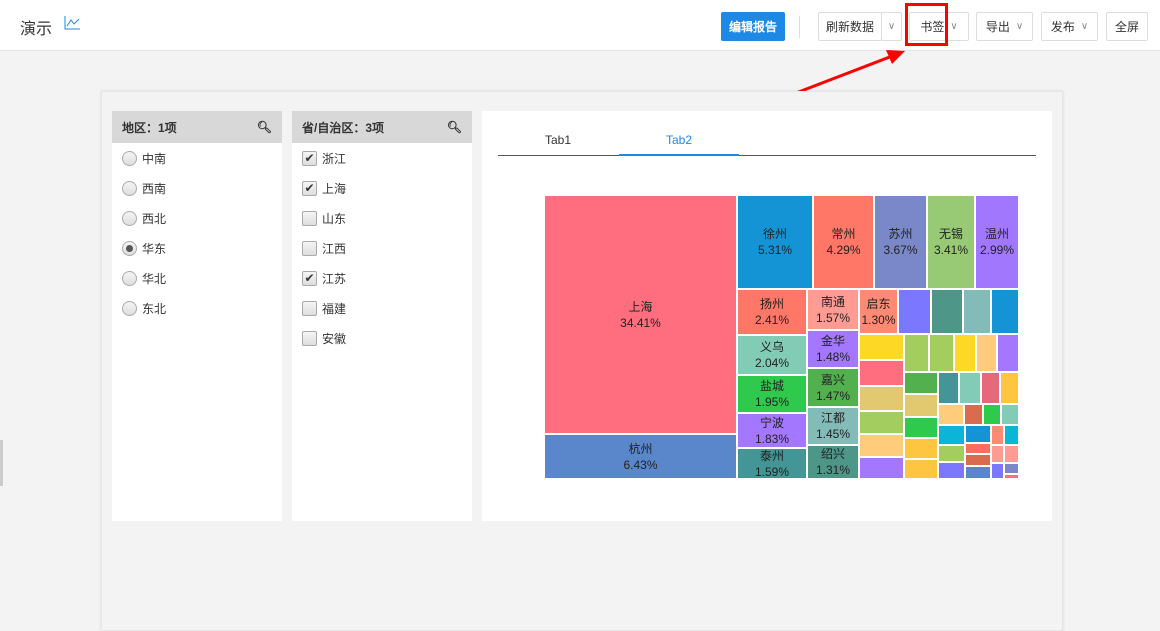 The width and height of the screenshot is (1160, 631). Describe the element at coordinates (878, 303) in the screenshot. I see `cell-name: 启东` at that location.